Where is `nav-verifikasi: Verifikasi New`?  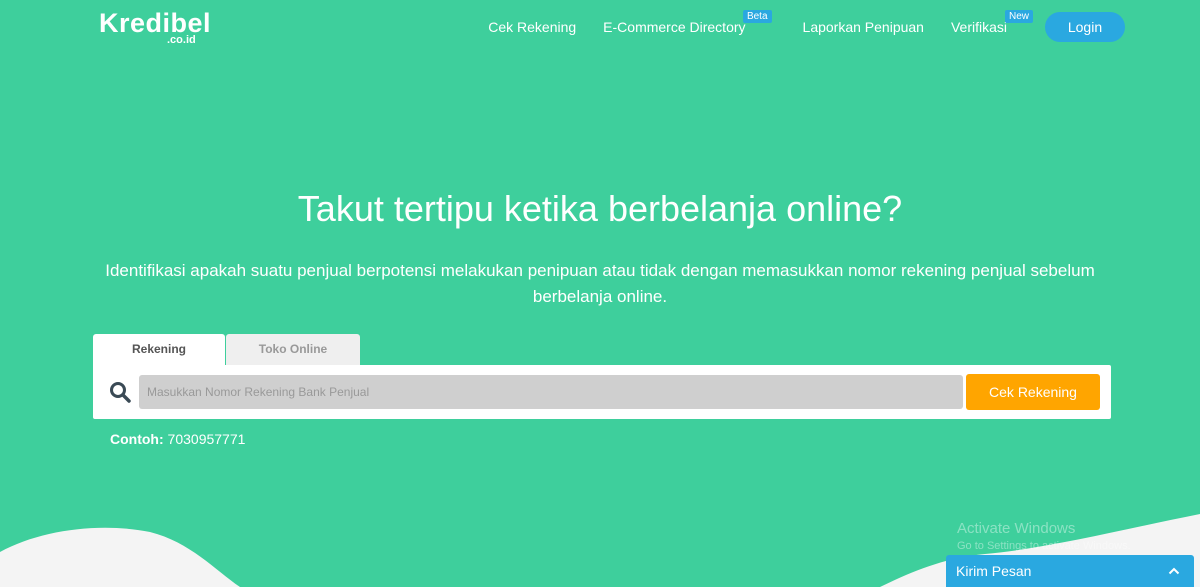 nav-verifikasi: Verifikasi New is located at coordinates (991, 22).